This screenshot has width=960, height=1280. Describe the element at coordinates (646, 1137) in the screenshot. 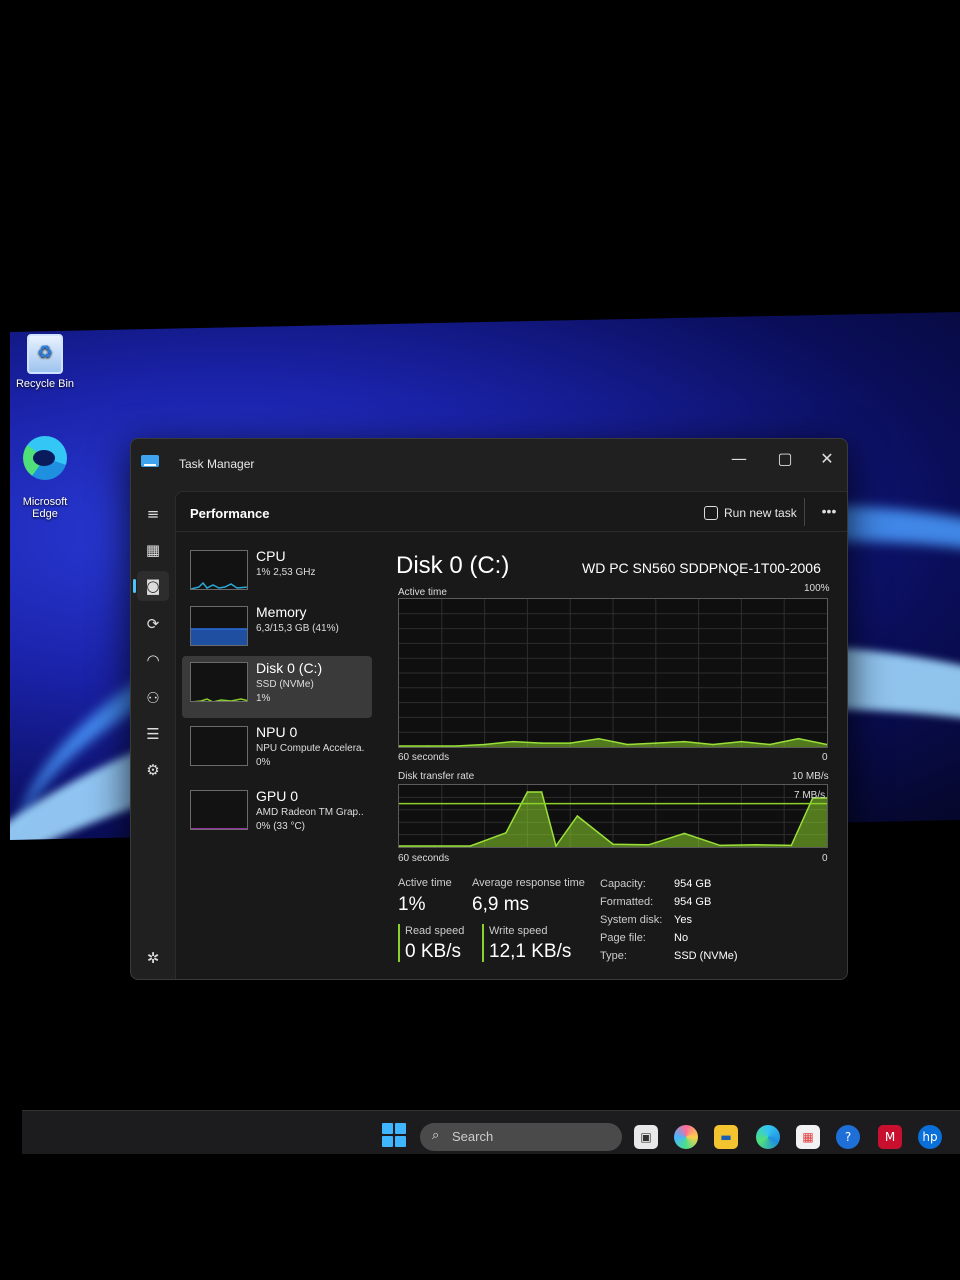

I see `task-view-icon: ▣` at that location.